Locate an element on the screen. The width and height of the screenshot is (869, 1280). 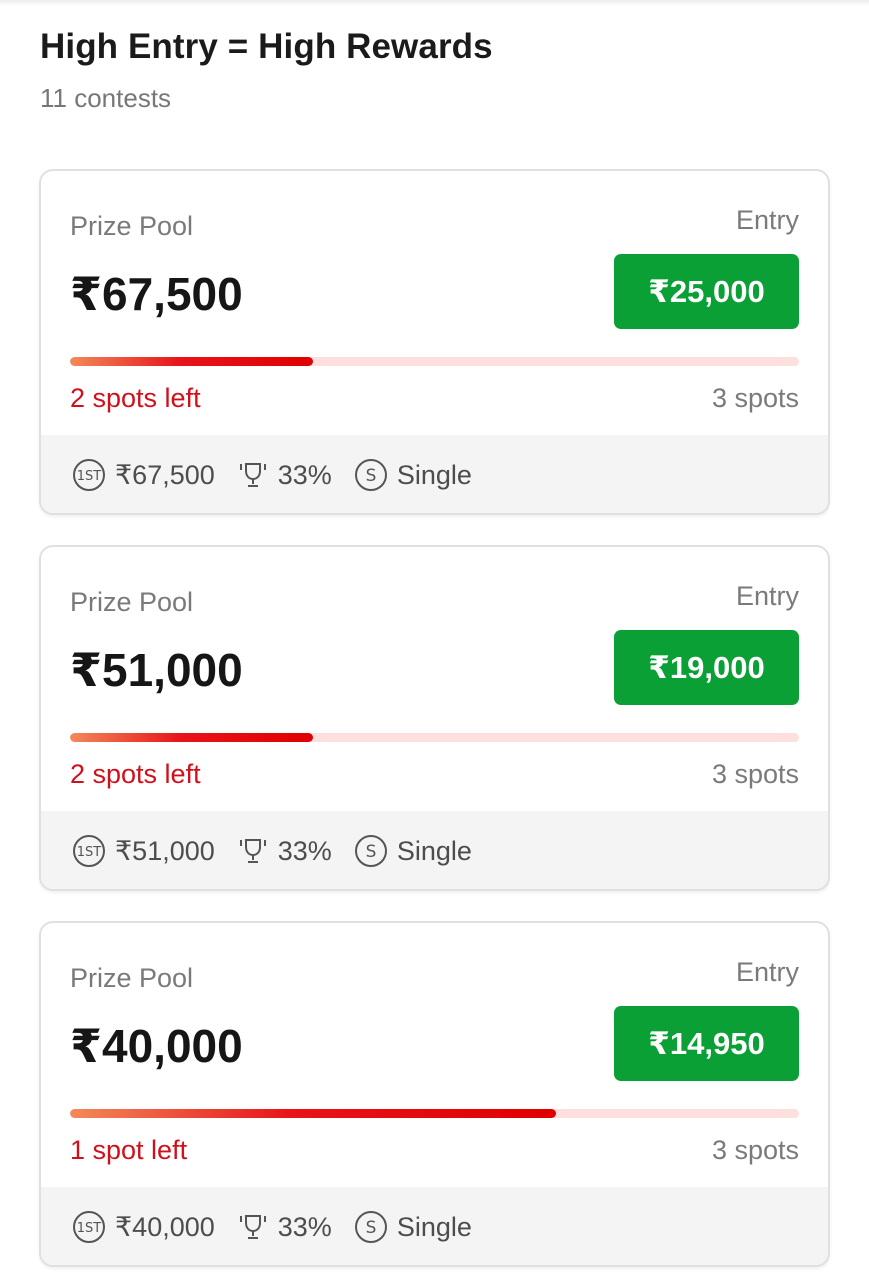
contest-card-footer: 1ST ₹51,000 33% S Single is located at coordinates (434, 850).